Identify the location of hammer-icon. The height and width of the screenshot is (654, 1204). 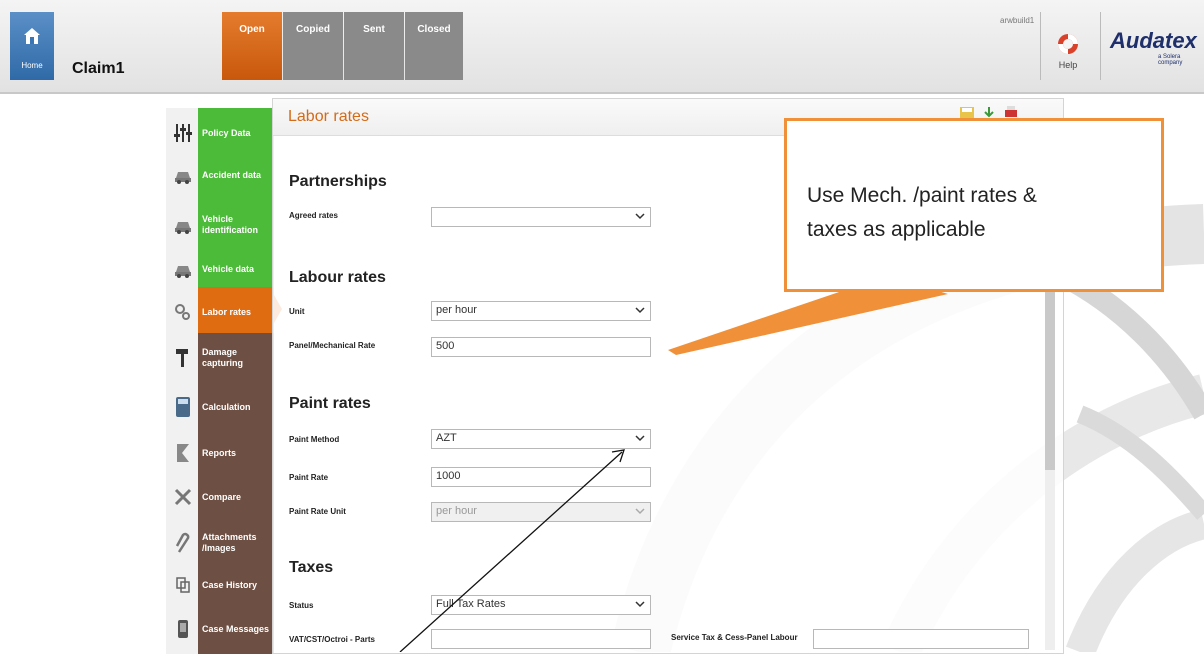
(182, 358).